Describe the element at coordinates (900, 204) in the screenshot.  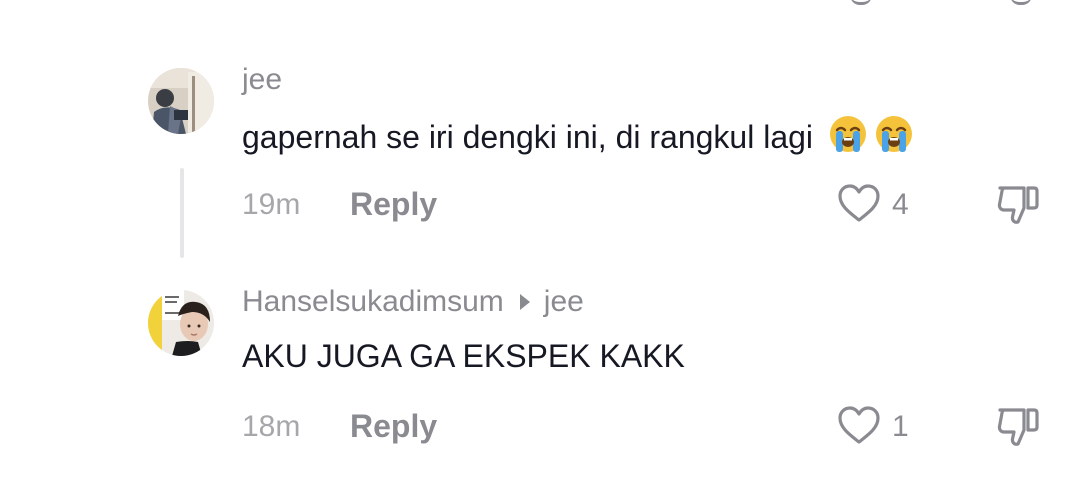
I see `like-count: 4` at that location.